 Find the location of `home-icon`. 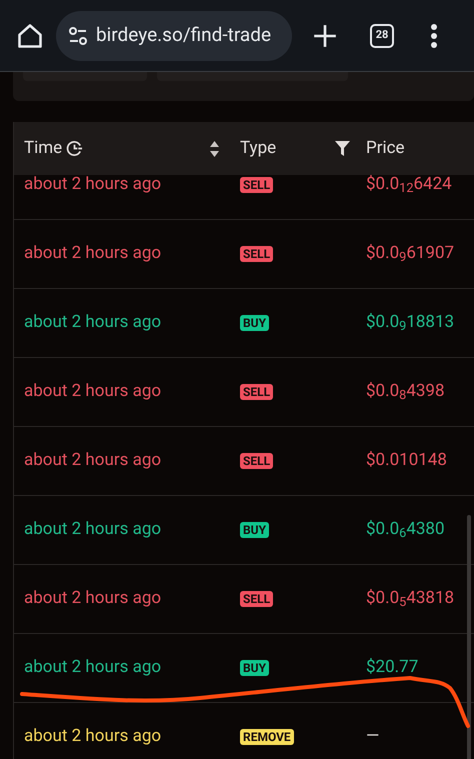

home-icon is located at coordinates (30, 36).